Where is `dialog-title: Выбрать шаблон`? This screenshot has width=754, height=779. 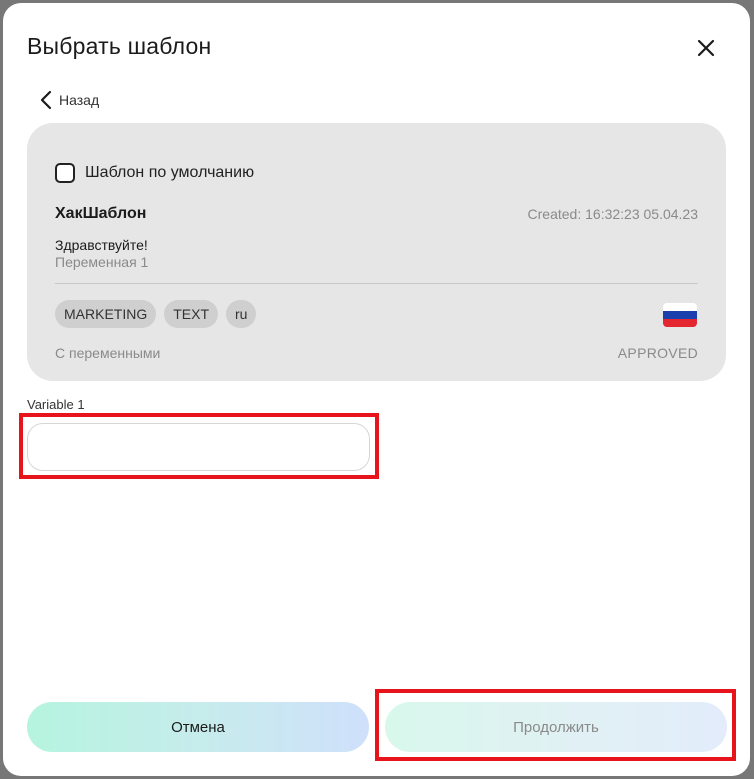
dialog-title: Выбрать шаблон is located at coordinates (119, 46).